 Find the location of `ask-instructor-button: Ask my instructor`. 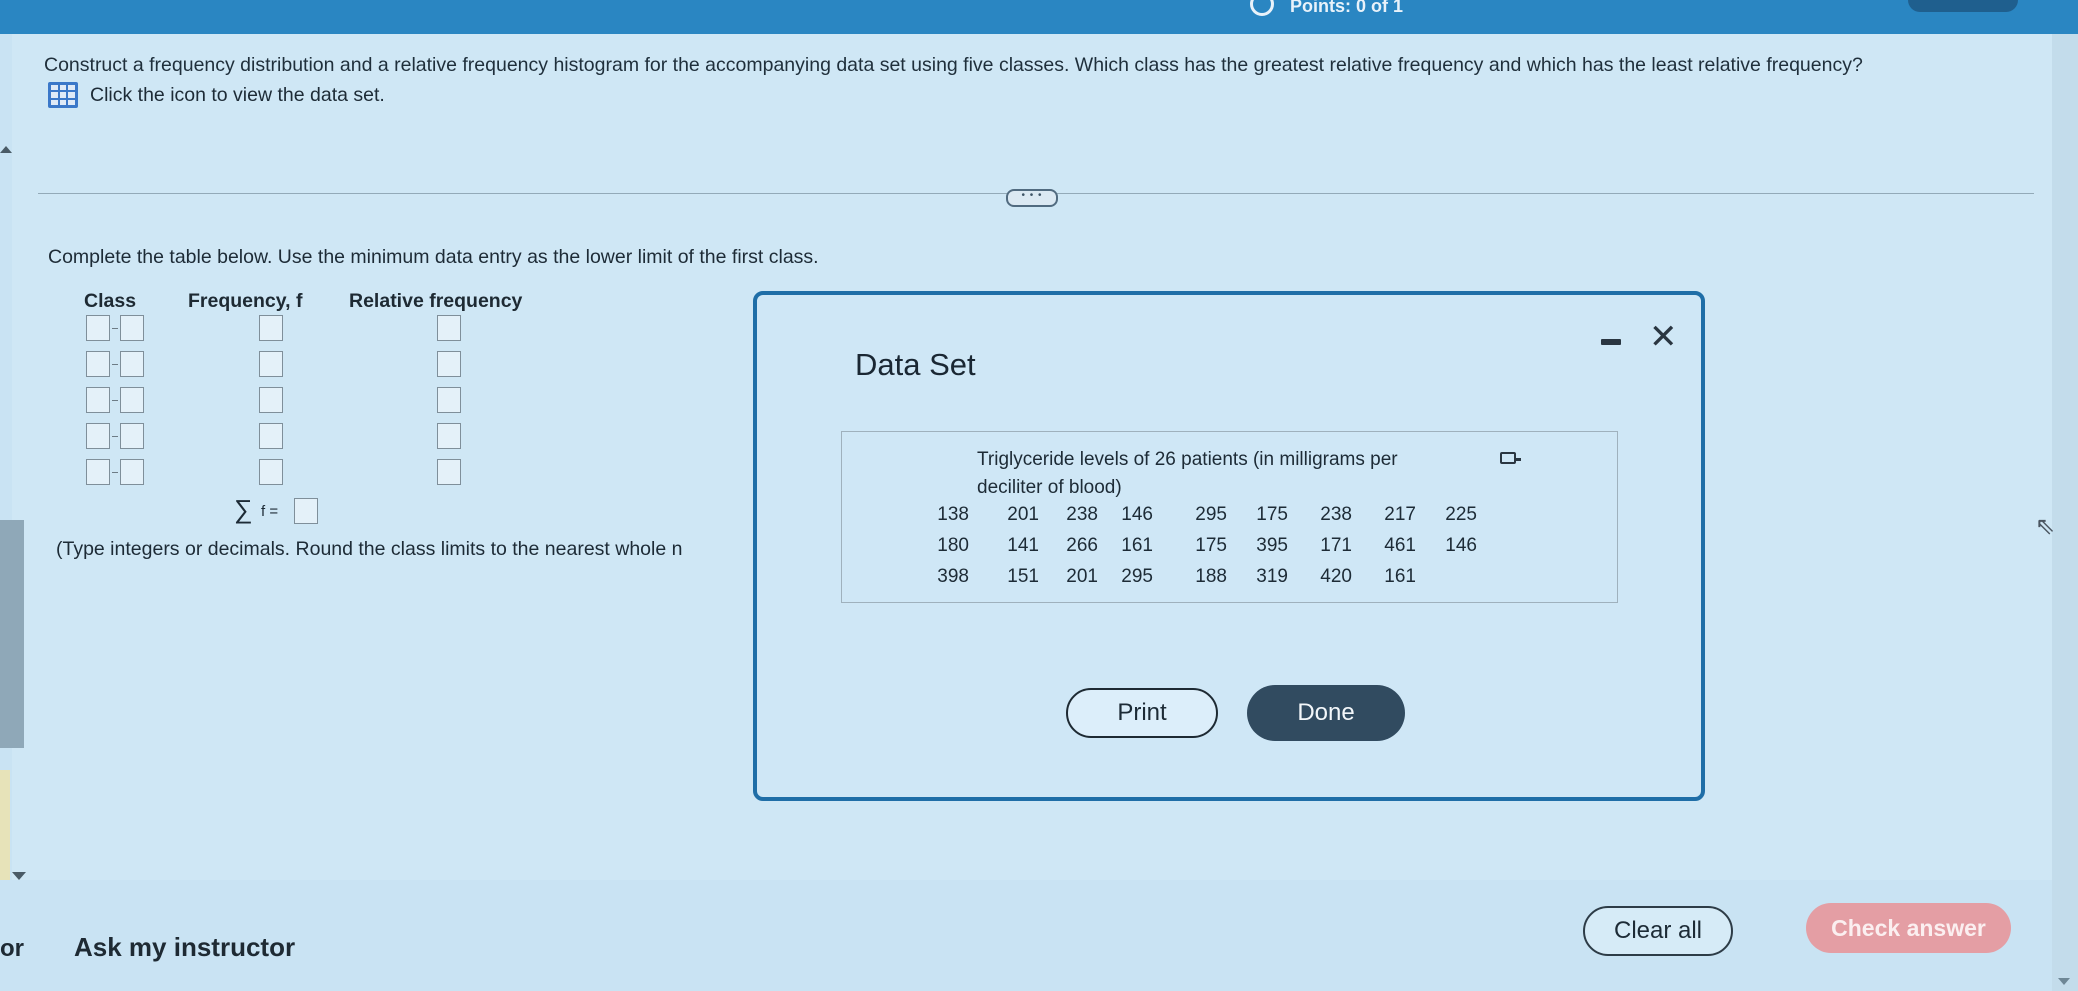

ask-instructor-button: Ask my instructor is located at coordinates (184, 947).